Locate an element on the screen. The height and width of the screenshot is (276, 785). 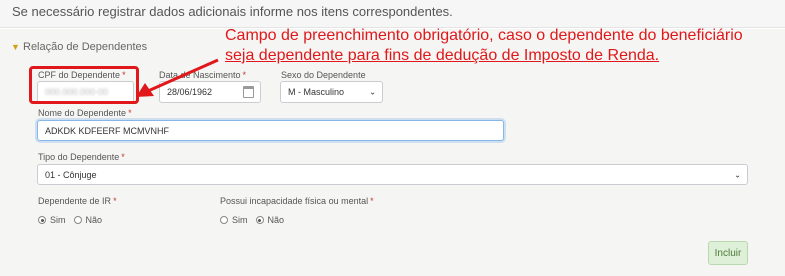
include-button: Incluir is located at coordinates (728, 253).